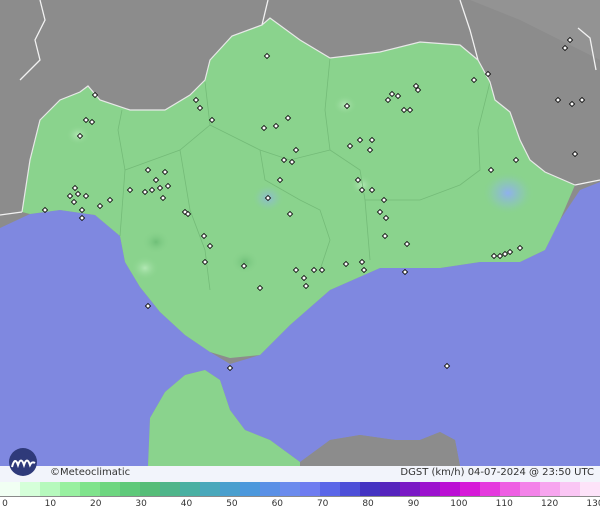 The image size is (600, 517). I want to click on meteoclimatic-logo-icon, so click(23, 462).